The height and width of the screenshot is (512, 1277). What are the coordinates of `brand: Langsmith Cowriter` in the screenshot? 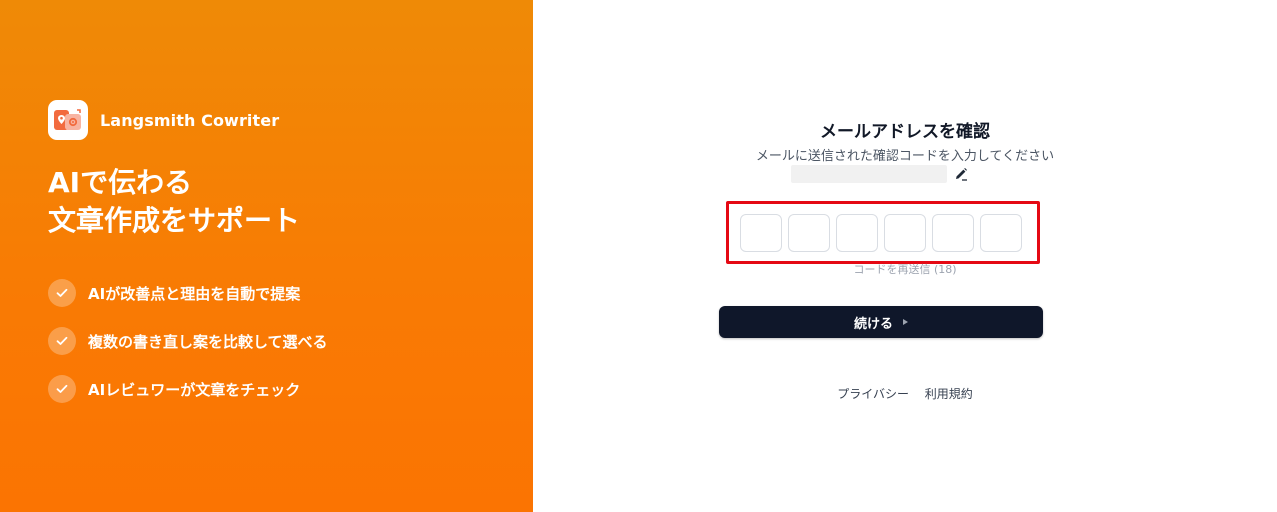 It's located at (163, 120).